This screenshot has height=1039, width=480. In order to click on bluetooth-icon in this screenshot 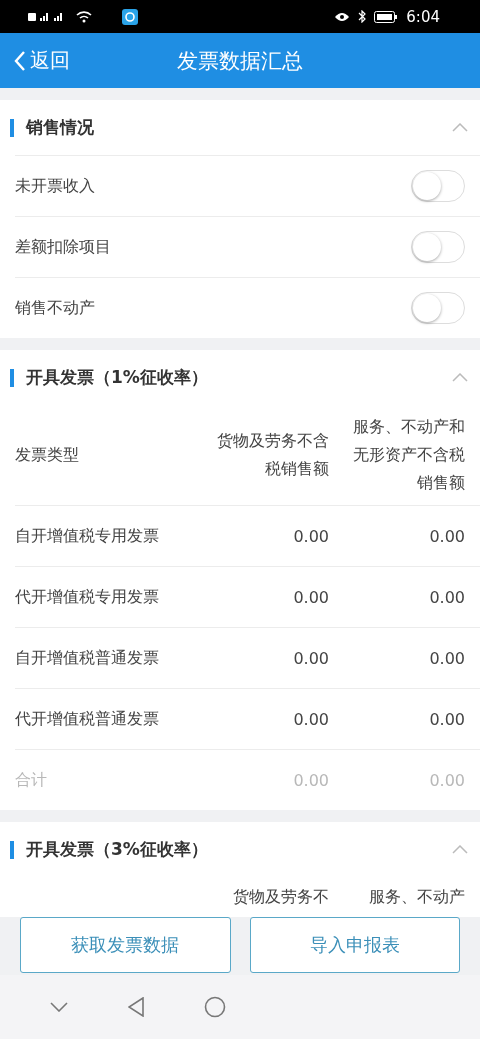, I will do `click(362, 16)`.